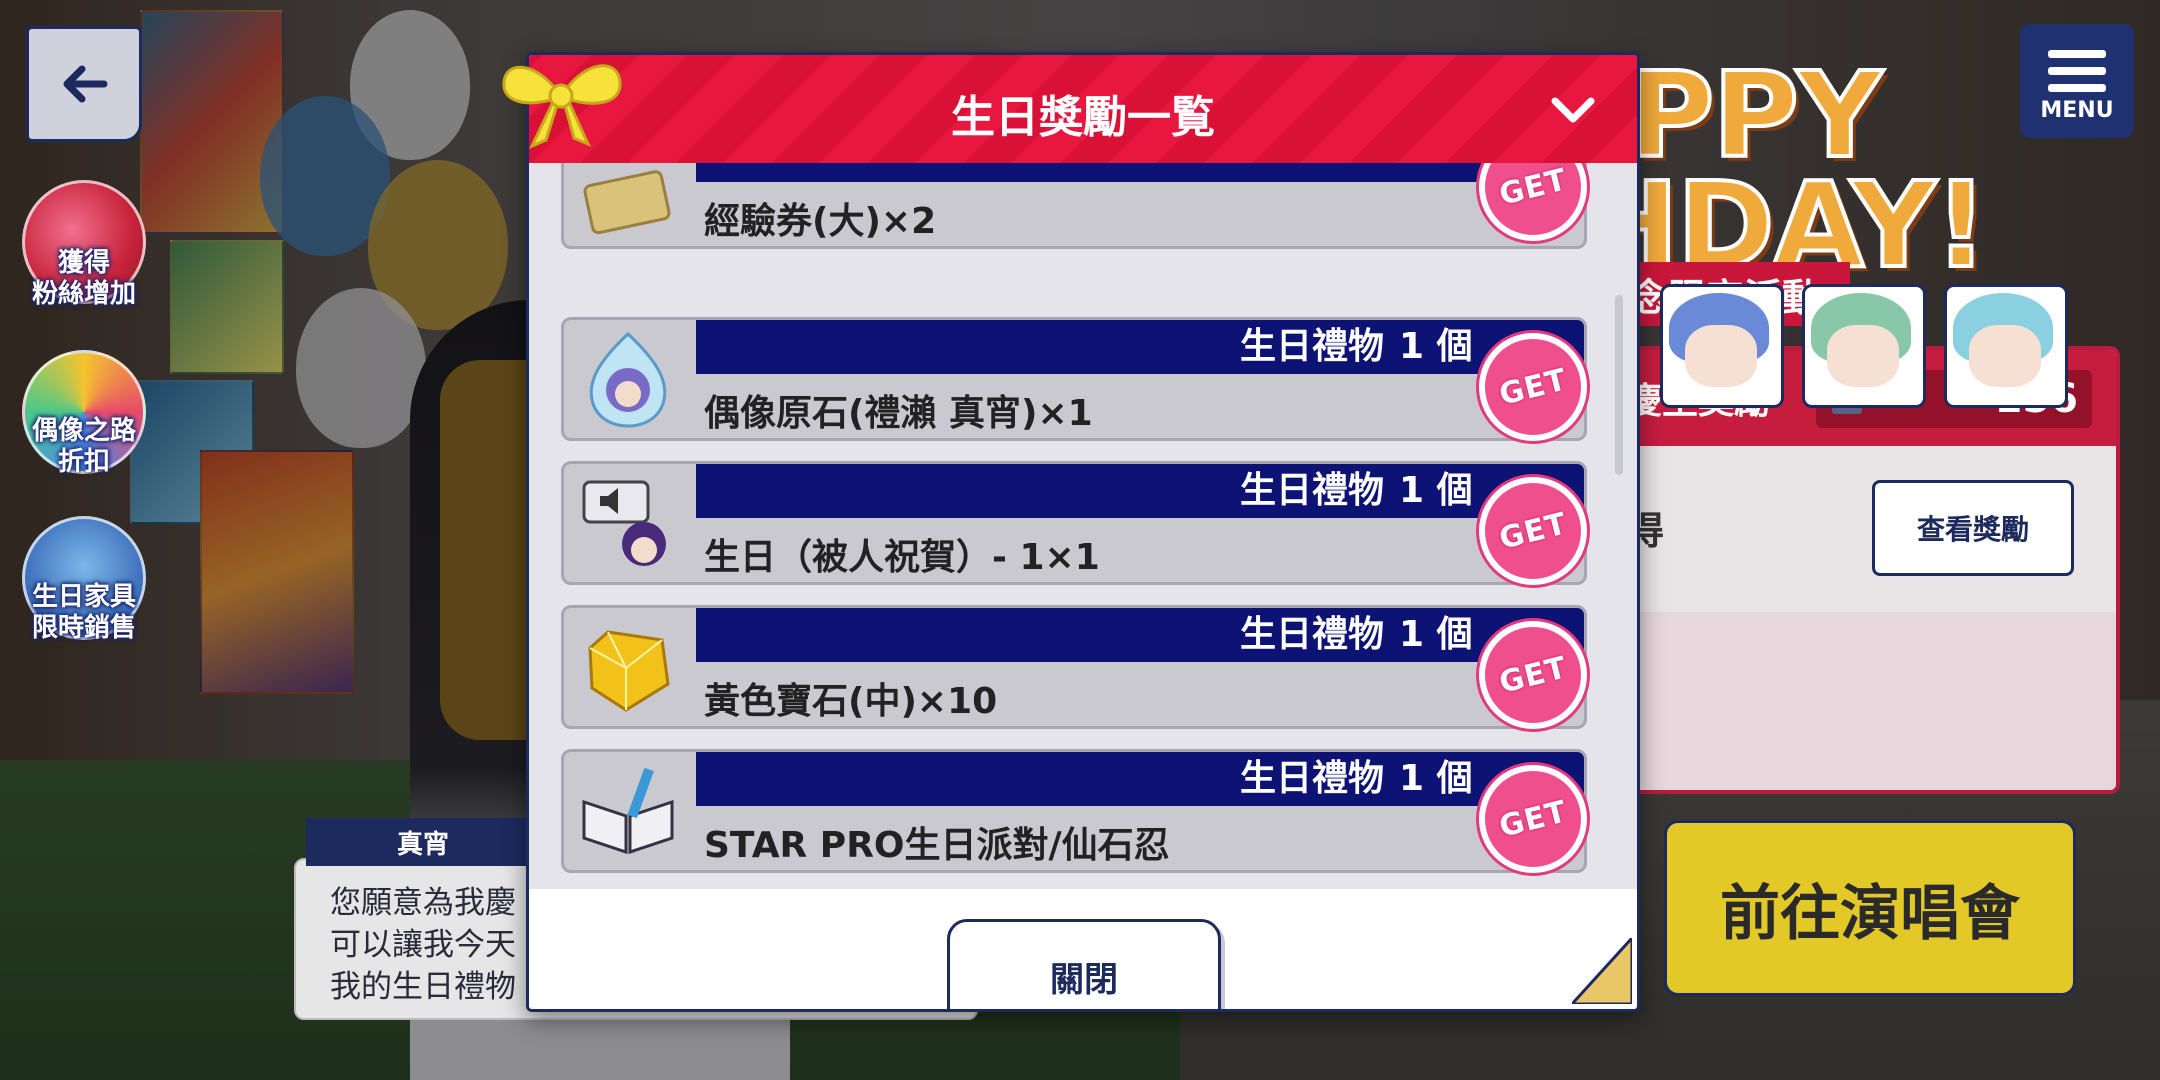  What do you see at coordinates (1619, 385) in the screenshot?
I see `scrollbar` at bounding box center [1619, 385].